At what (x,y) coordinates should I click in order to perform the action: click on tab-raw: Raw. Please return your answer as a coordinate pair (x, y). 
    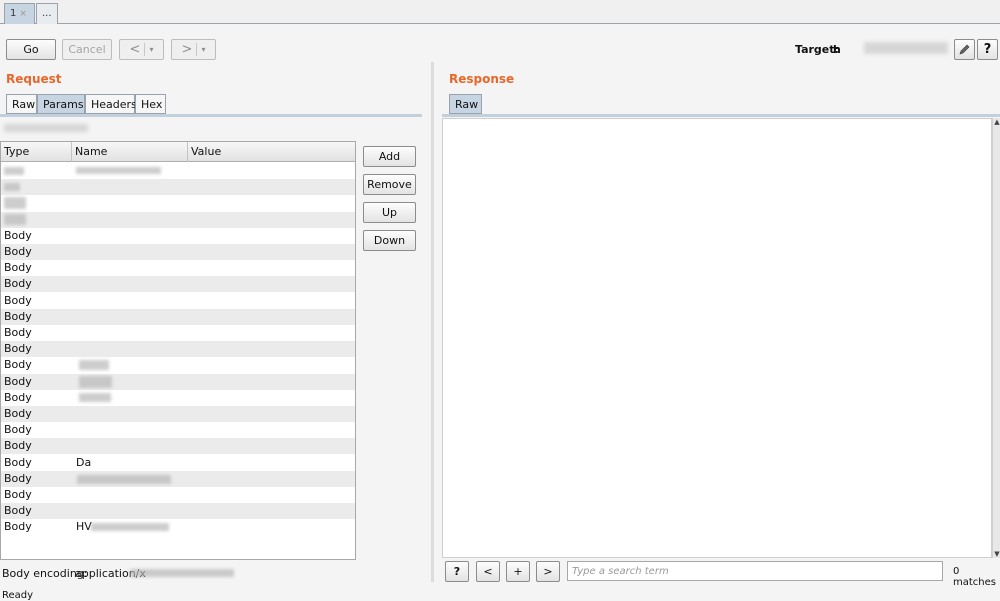
    Looking at the image, I should click on (21, 104).